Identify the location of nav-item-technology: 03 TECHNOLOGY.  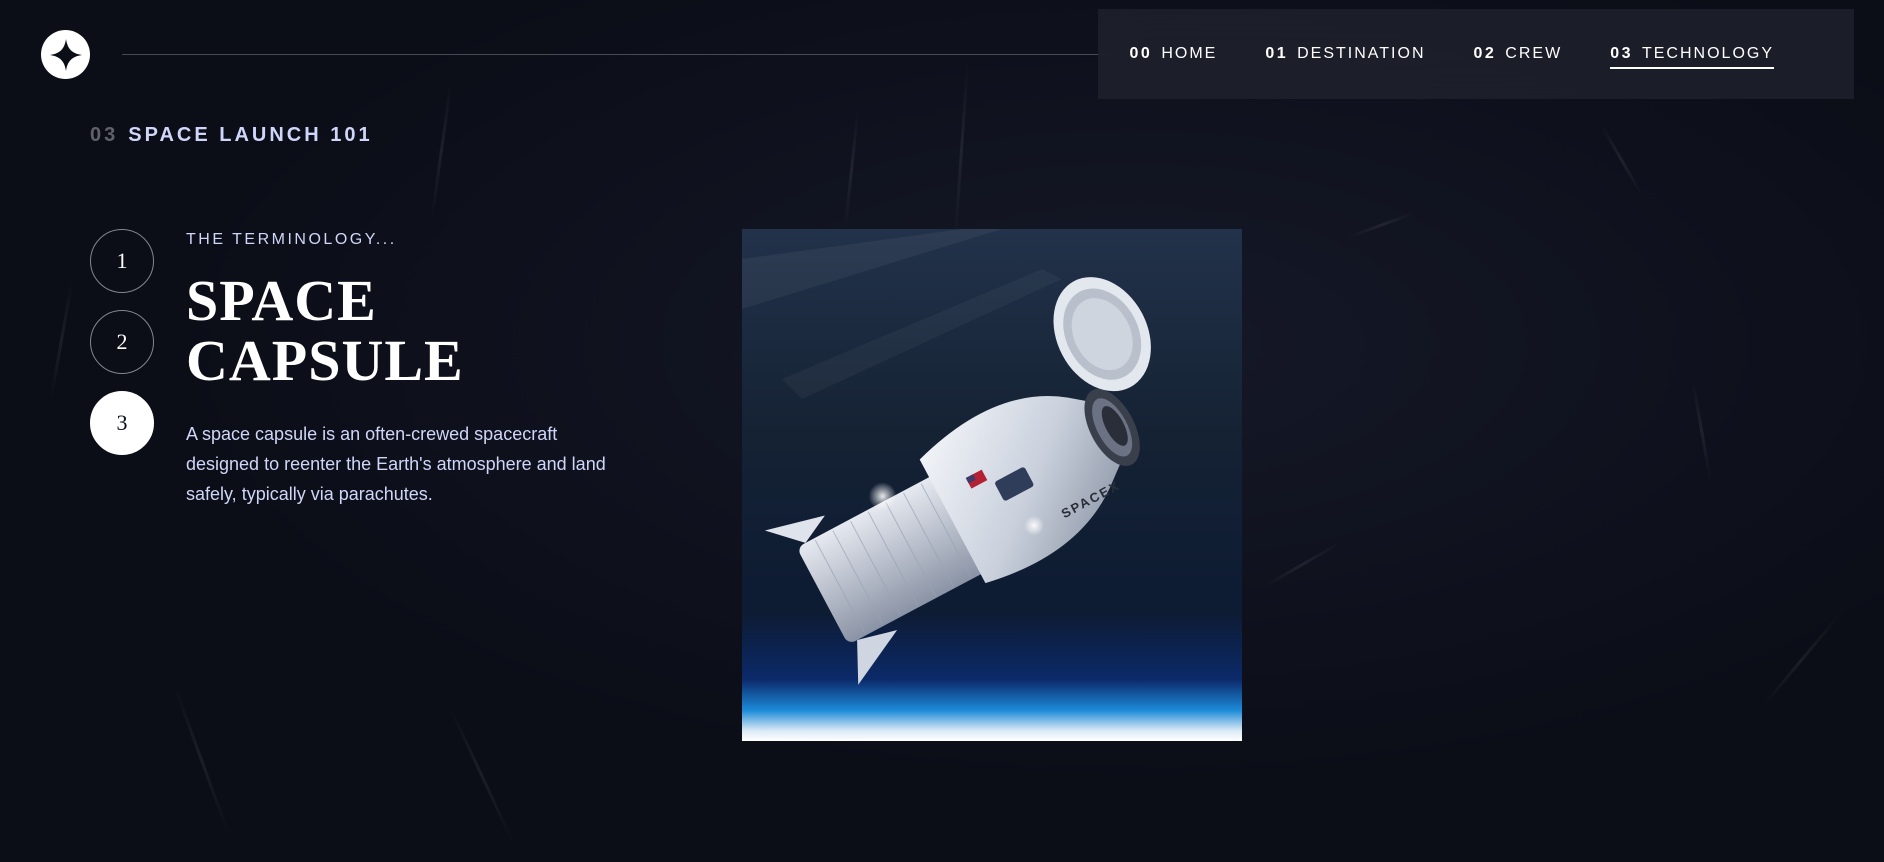
(1692, 54).